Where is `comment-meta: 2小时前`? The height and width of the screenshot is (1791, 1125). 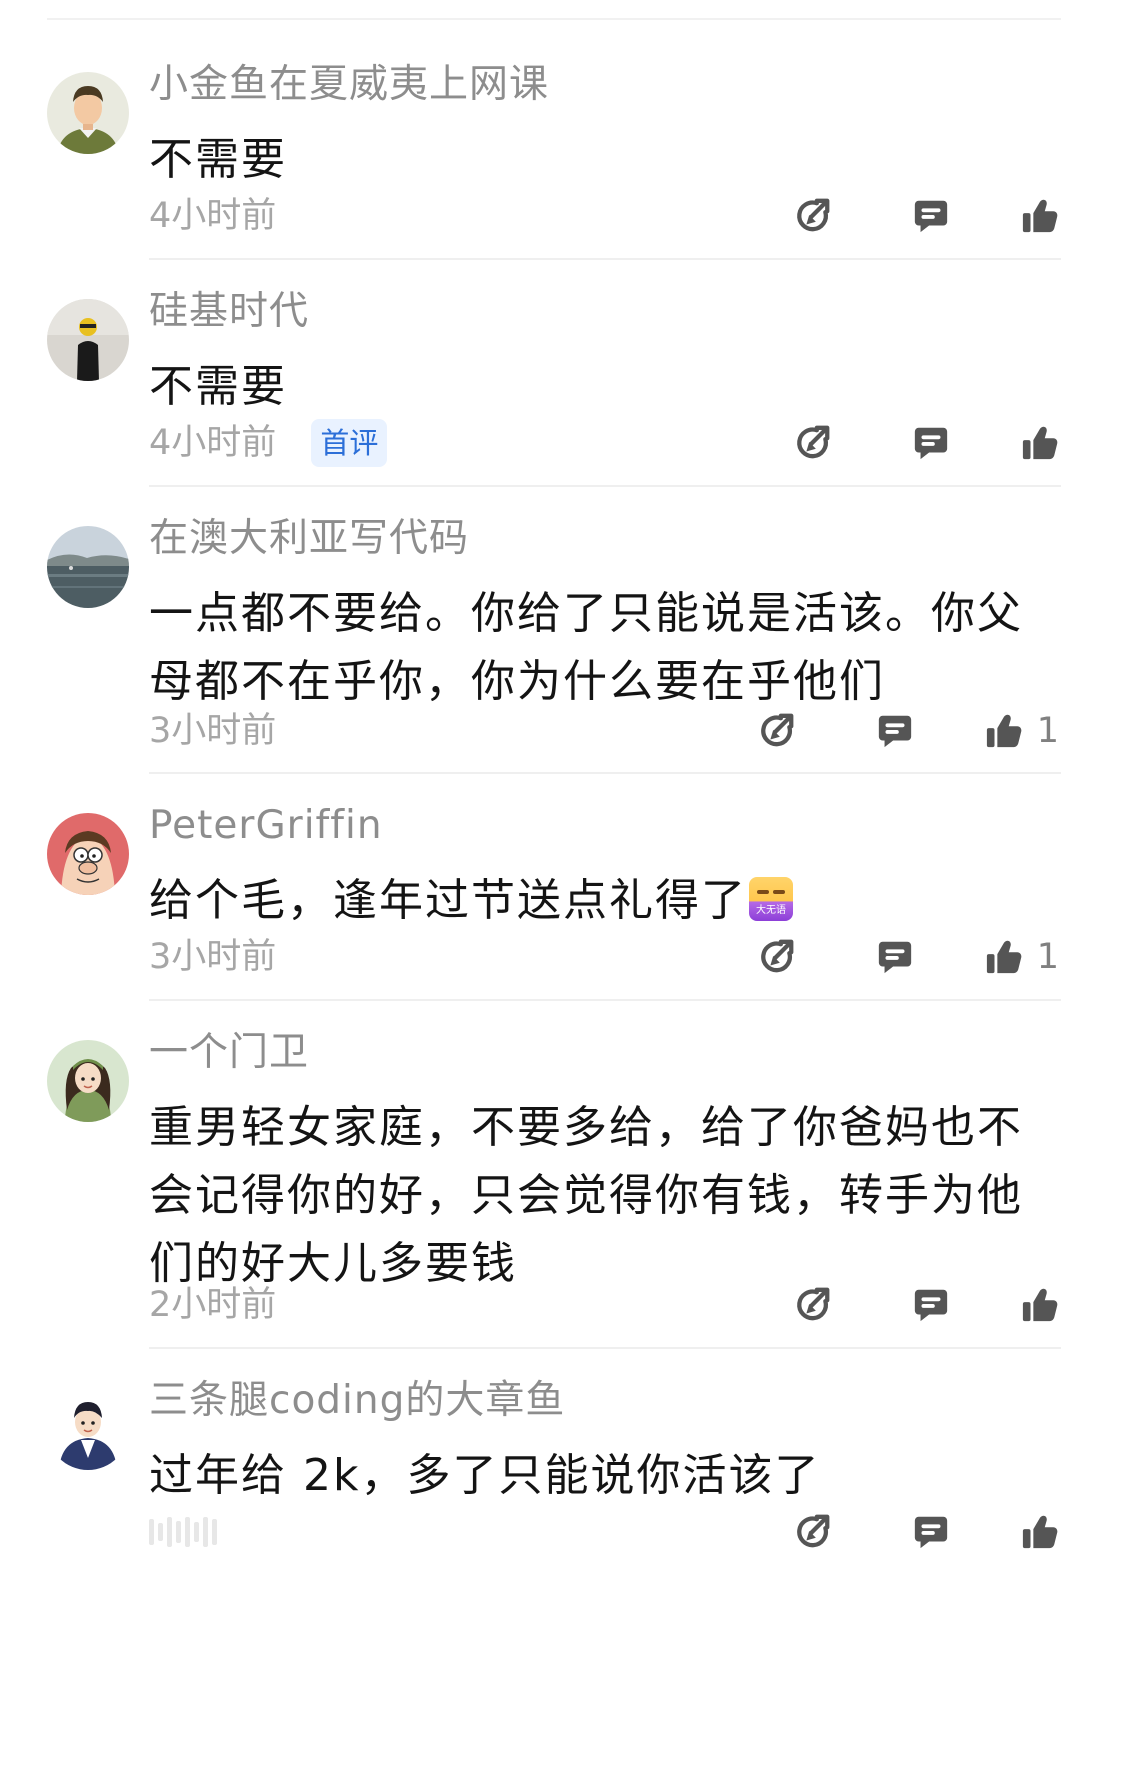 comment-meta: 2小时前 is located at coordinates (212, 1305).